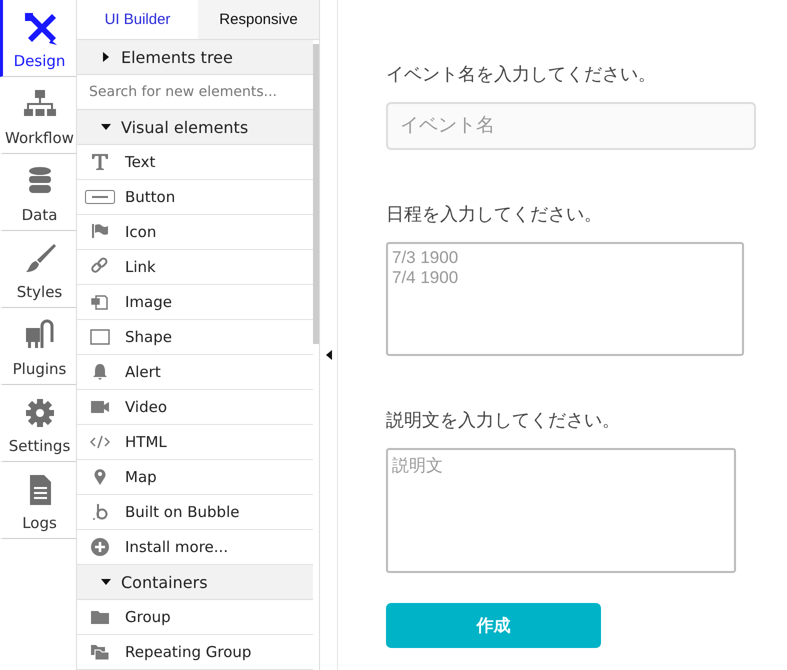  I want to click on caret-right-icon, so click(106, 57).